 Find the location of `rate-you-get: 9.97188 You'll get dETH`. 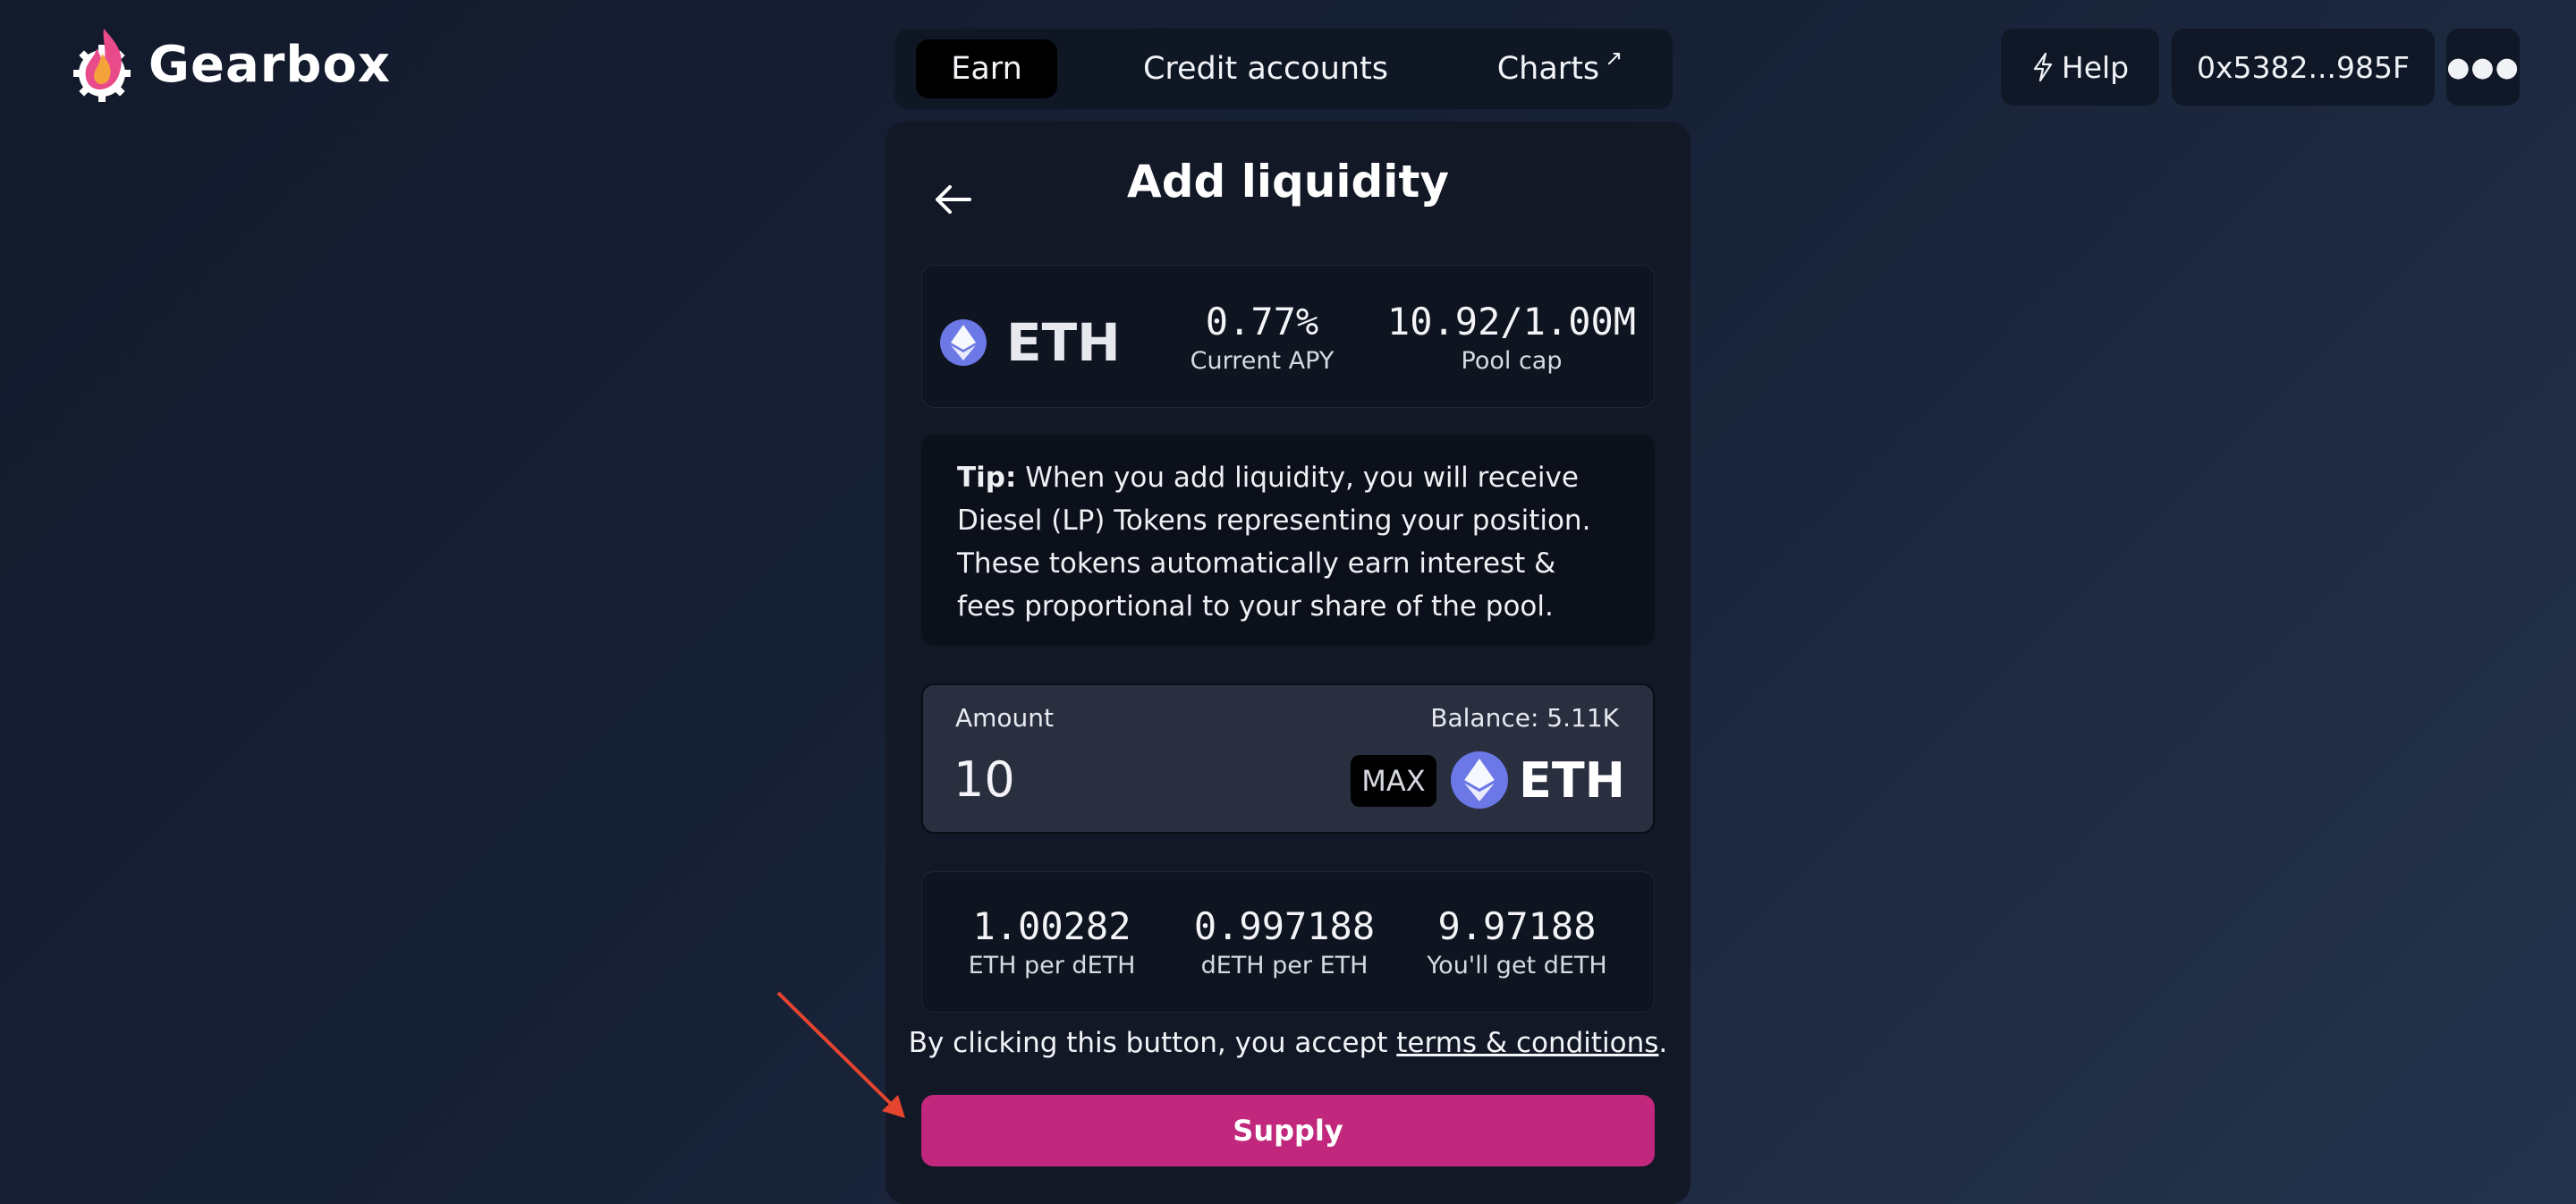

rate-you-get: 9.97188 You'll get dETH is located at coordinates (1517, 942).